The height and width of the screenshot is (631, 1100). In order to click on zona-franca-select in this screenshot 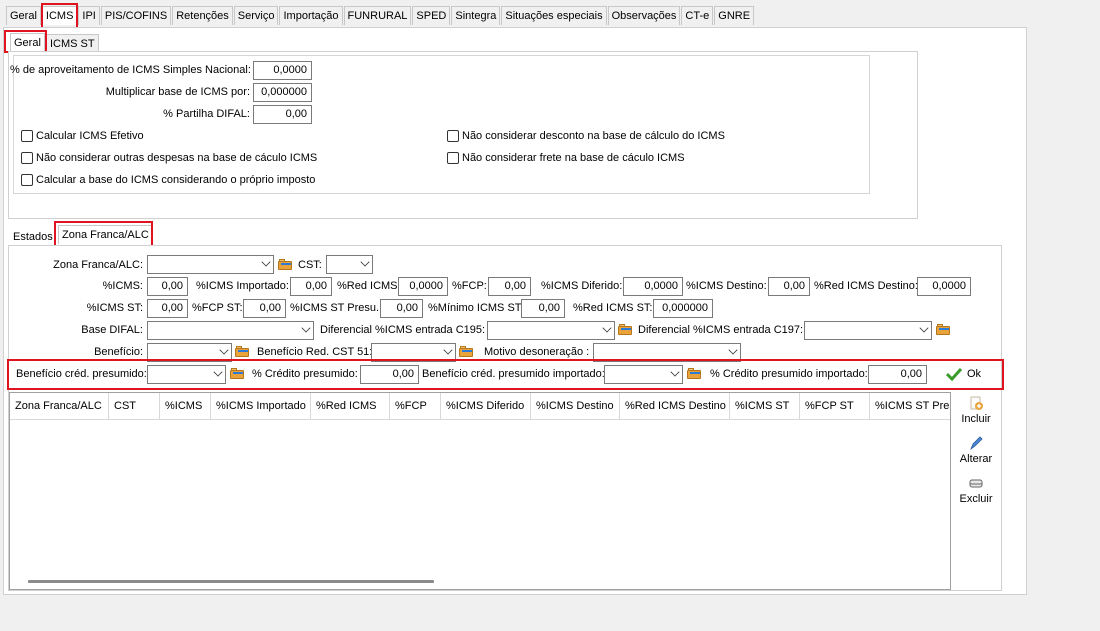, I will do `click(210, 264)`.